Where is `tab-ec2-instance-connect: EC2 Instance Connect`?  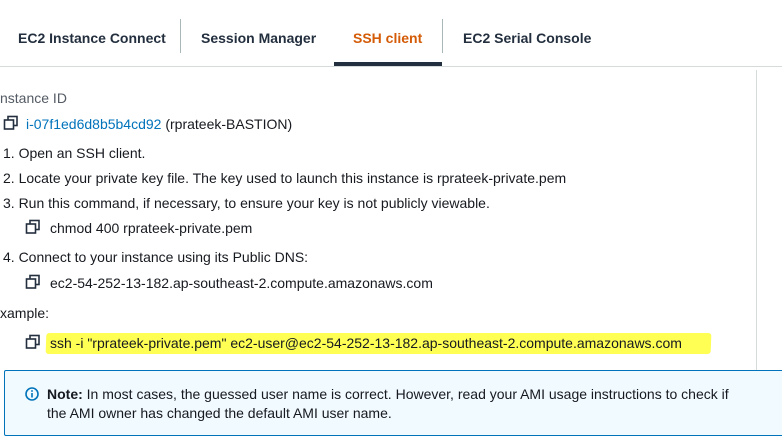 tab-ec2-instance-connect: EC2 Instance Connect is located at coordinates (92, 33).